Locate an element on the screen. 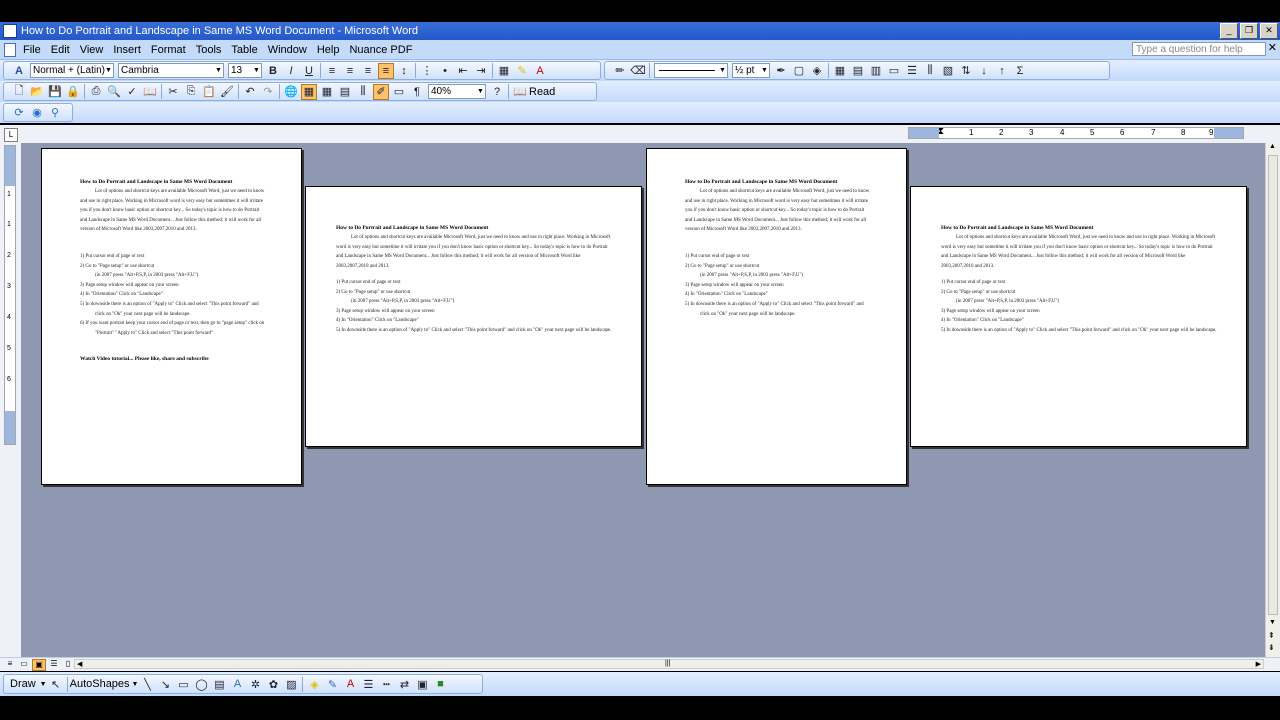 The height and width of the screenshot is (720, 1280). drawing-icon: ✐ is located at coordinates (381, 91).